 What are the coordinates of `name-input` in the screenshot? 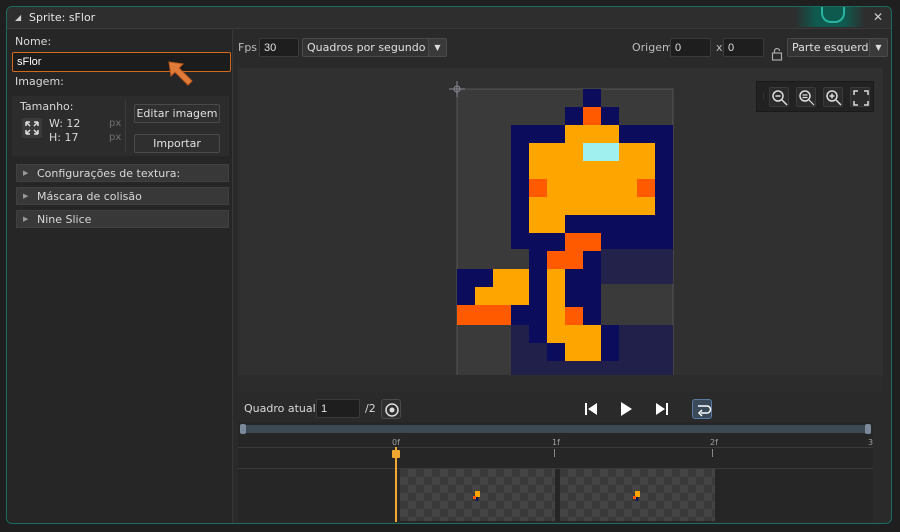 It's located at (121, 62).